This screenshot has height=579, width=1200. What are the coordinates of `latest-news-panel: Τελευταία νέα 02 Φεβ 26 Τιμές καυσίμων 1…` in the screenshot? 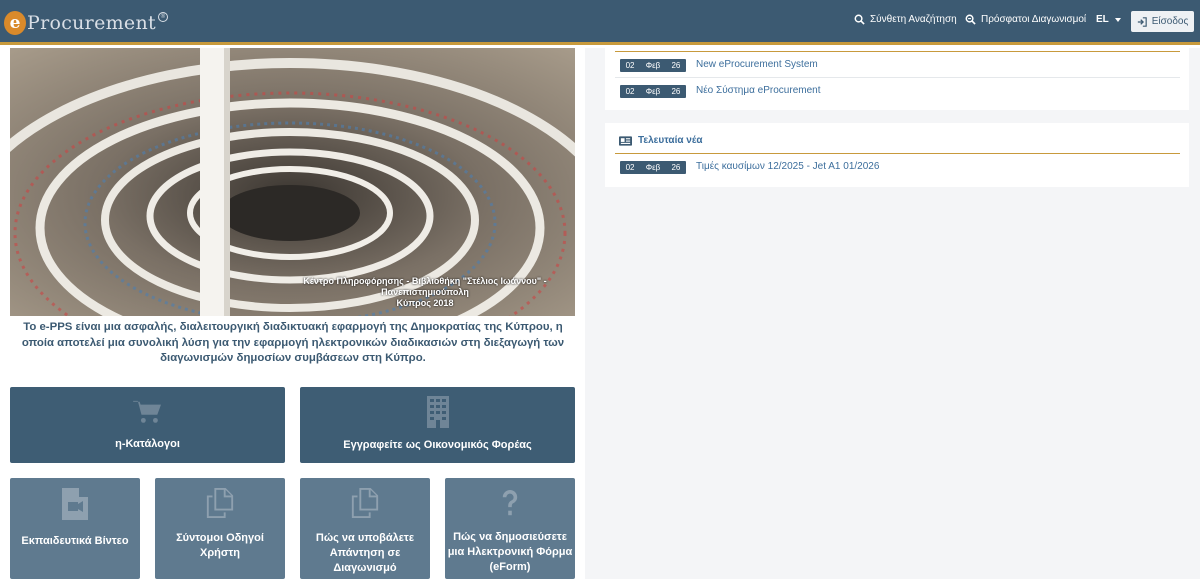 It's located at (897, 155).